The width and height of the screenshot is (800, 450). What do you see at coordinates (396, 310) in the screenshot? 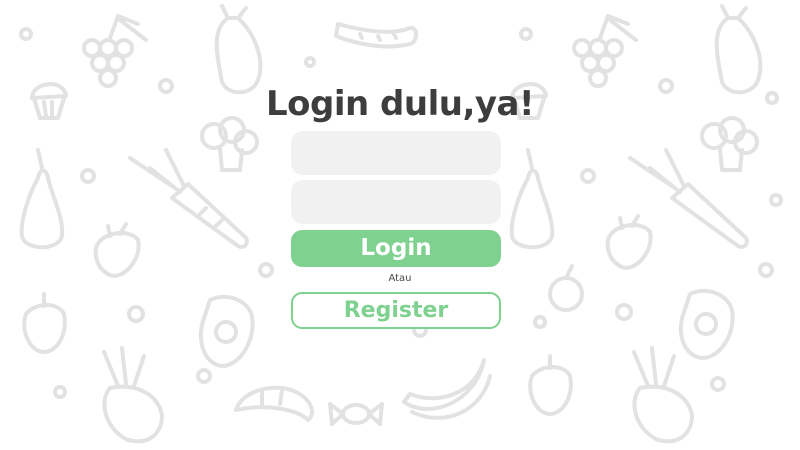
I see `register-button: Register` at bounding box center [396, 310].